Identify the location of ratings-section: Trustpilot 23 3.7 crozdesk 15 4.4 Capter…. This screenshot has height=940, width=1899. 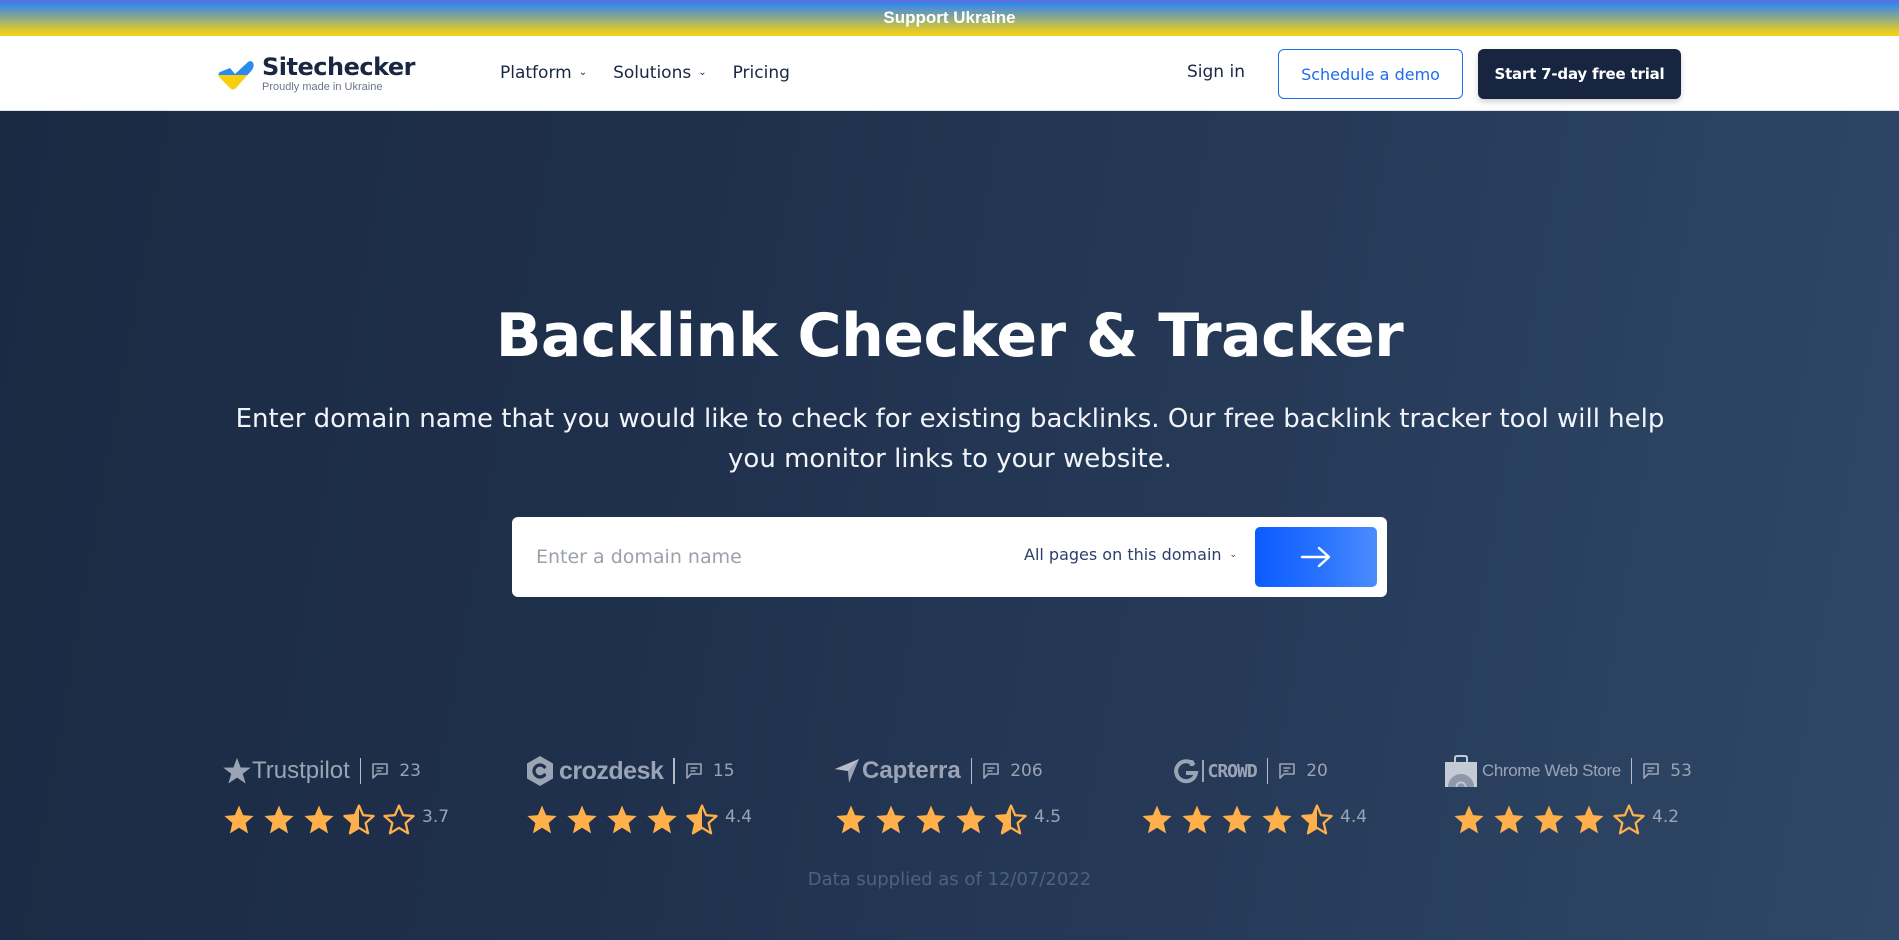
(949, 806).